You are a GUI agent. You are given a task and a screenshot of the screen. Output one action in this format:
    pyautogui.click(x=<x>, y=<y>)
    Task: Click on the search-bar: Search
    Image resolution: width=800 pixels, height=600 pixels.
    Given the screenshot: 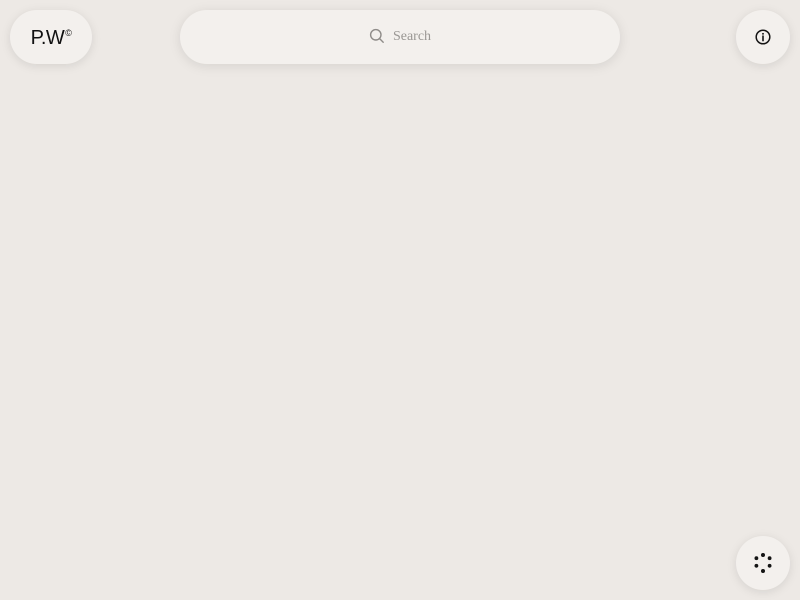 What is the action you would take?
    pyautogui.click(x=400, y=37)
    